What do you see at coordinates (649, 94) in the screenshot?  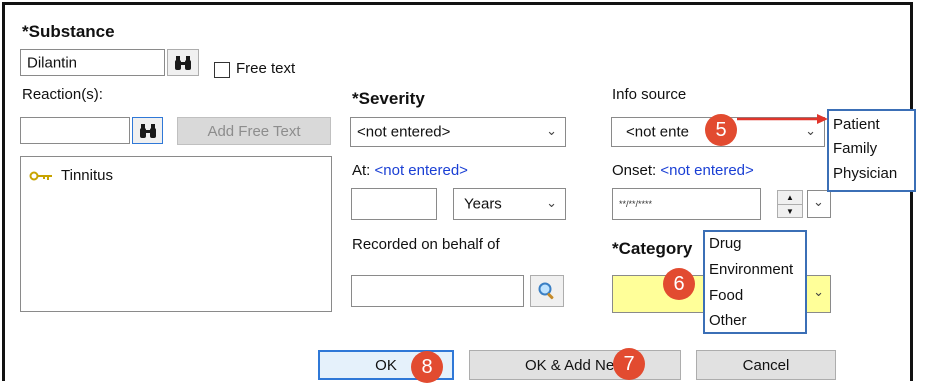 I see `info-source-label: Info source` at bounding box center [649, 94].